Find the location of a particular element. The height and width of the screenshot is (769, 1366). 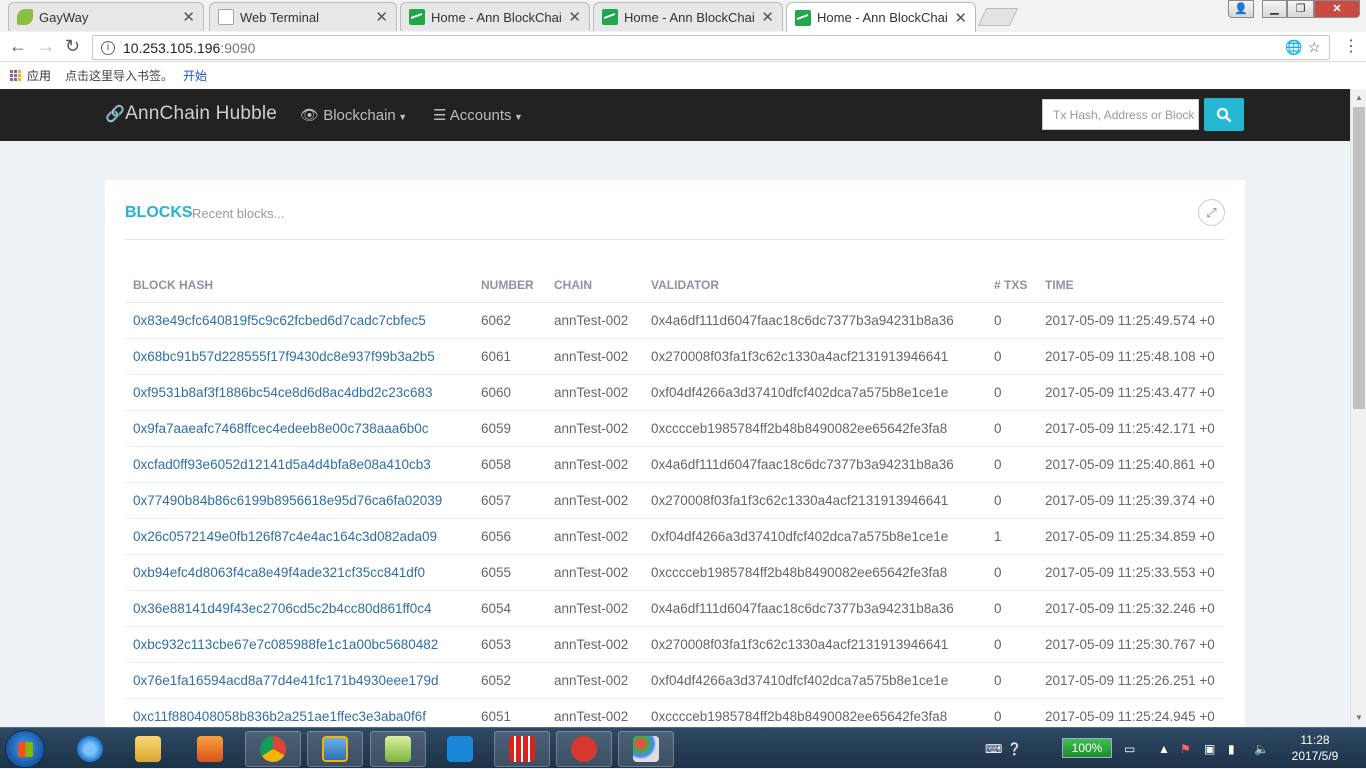

battery-indicator: 100% is located at coordinates (1087, 748).